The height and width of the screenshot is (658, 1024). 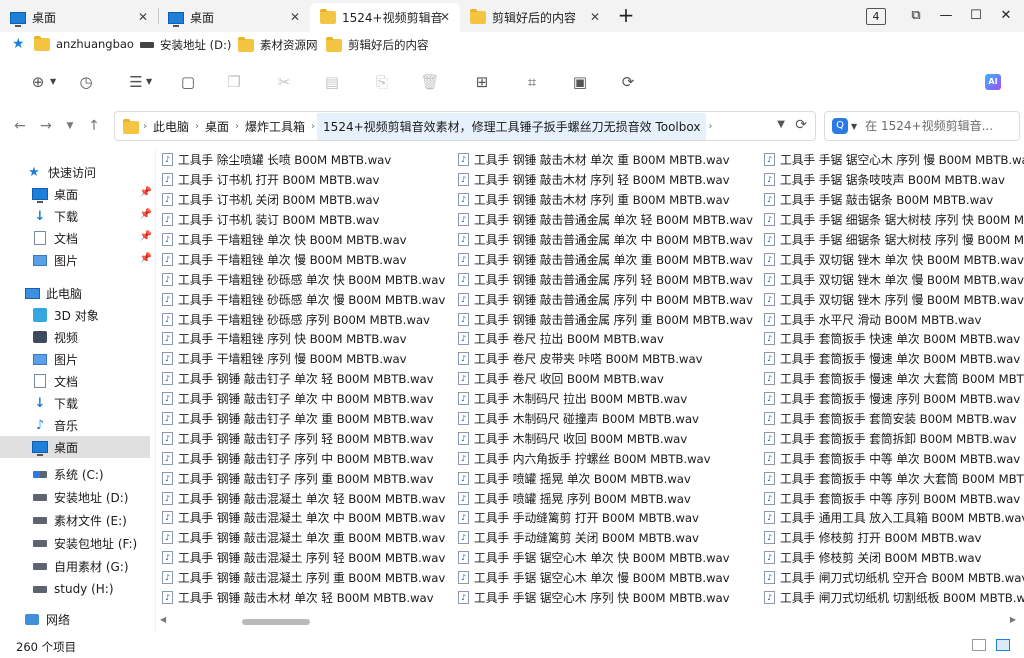 I want to click on maximize-button: ☐, so click(x=976, y=16).